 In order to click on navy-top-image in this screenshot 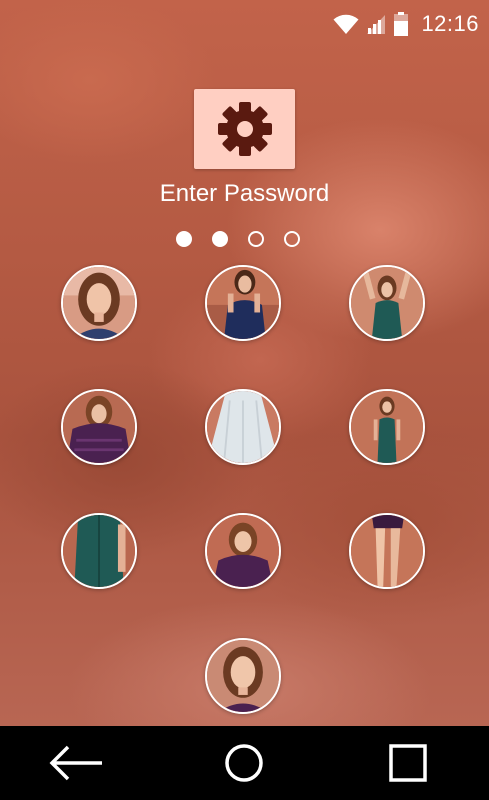, I will do `click(243, 303)`.